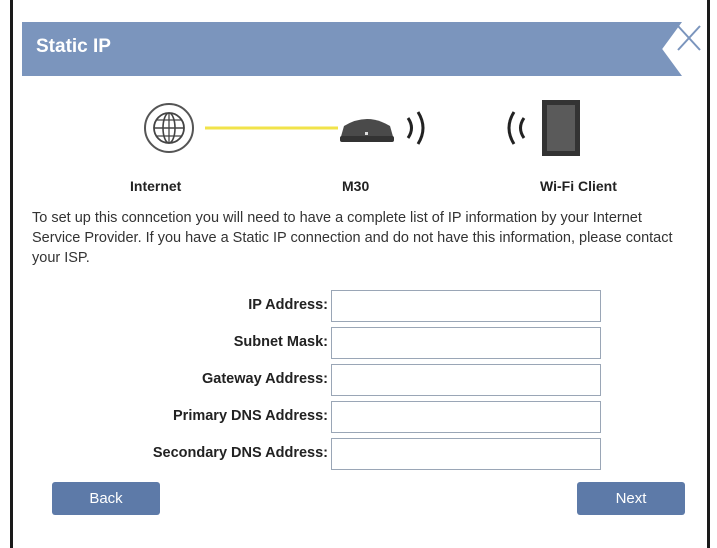  Describe the element at coordinates (356, 186) in the screenshot. I see `router-label: M30` at that location.